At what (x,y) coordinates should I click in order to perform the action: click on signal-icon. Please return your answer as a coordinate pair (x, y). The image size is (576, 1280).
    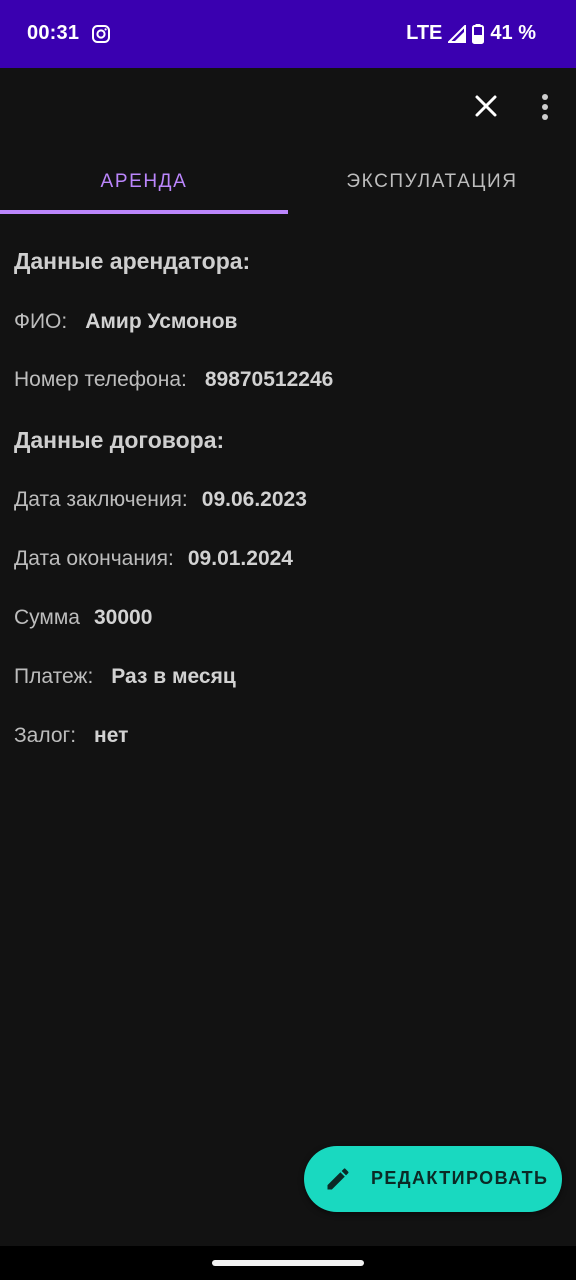
    Looking at the image, I should click on (457, 33).